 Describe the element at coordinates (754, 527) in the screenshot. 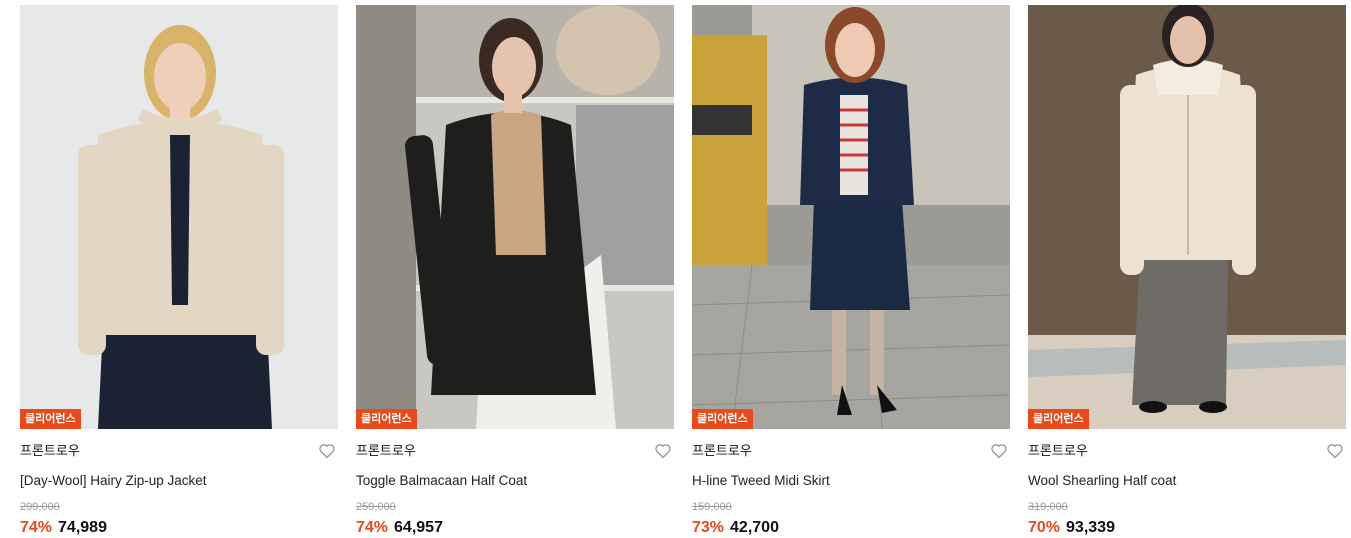

I see `sale-price: 42,700` at that location.